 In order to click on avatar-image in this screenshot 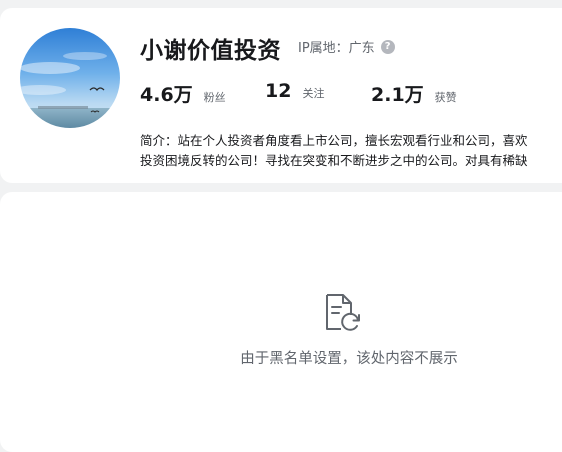, I will do `click(70, 78)`.